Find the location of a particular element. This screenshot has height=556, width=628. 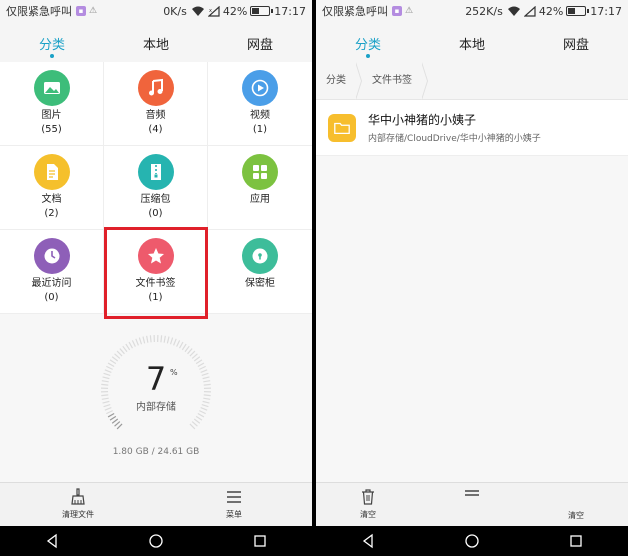

bottom-toolbar: 清理文件 菜单 is located at coordinates (156, 504).